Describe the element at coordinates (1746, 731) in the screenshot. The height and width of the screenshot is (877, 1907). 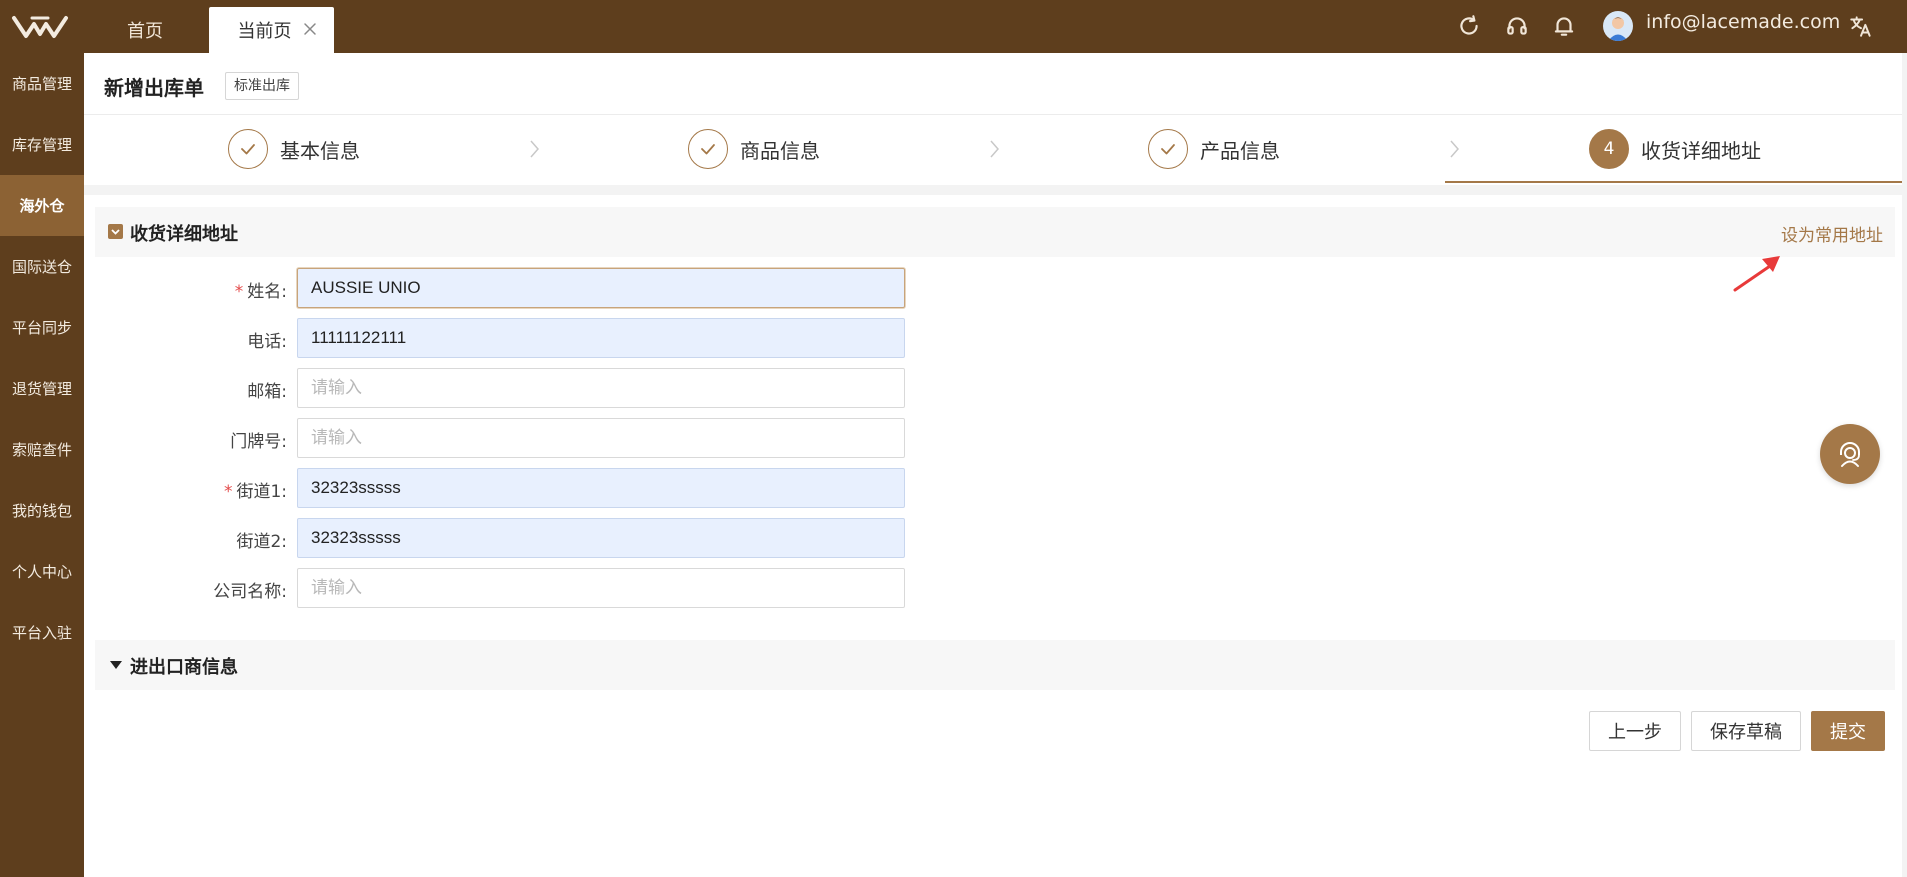
I see `save-draft-button: 保存草稿` at that location.